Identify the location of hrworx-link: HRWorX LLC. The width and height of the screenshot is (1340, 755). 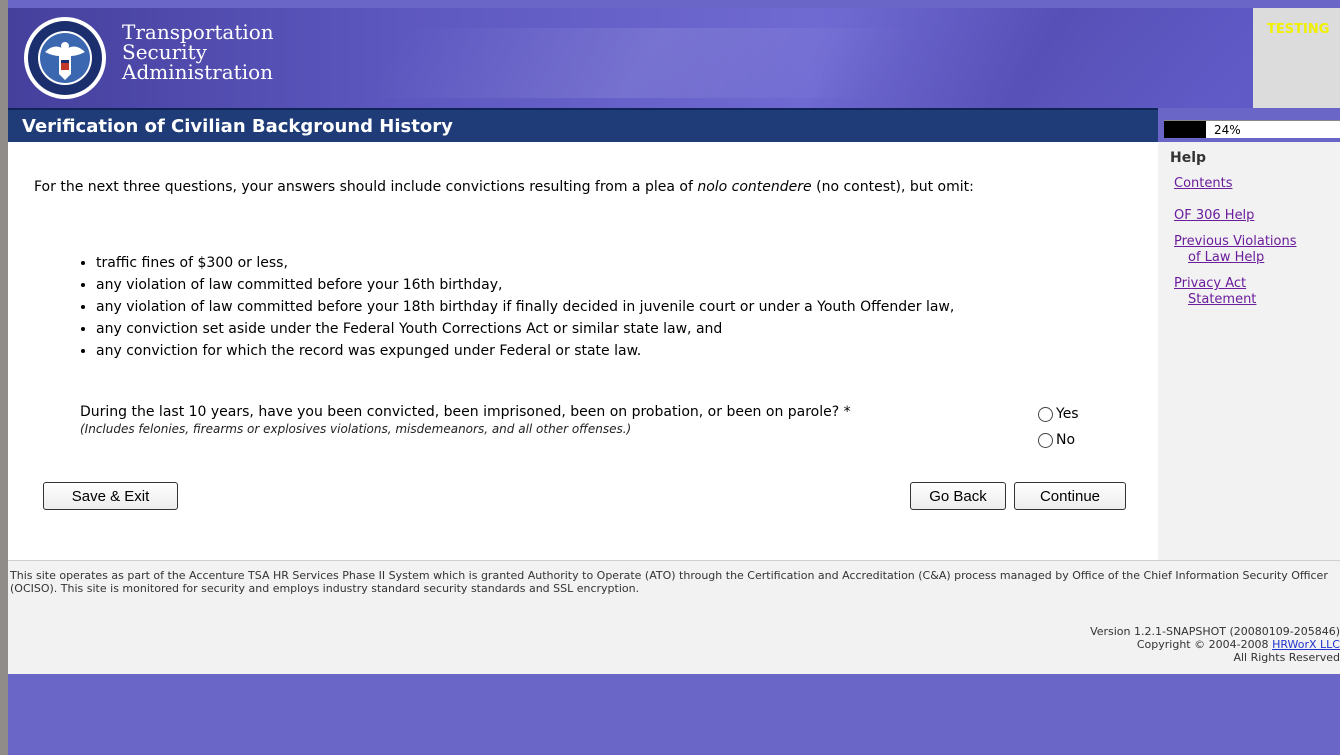
(1306, 644).